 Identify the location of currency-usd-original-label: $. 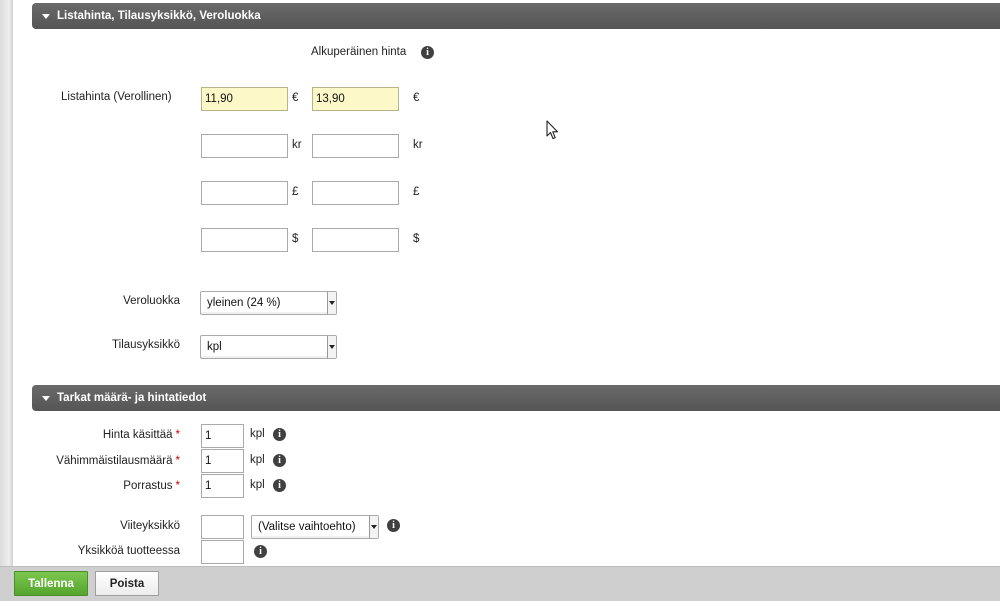
(416, 239).